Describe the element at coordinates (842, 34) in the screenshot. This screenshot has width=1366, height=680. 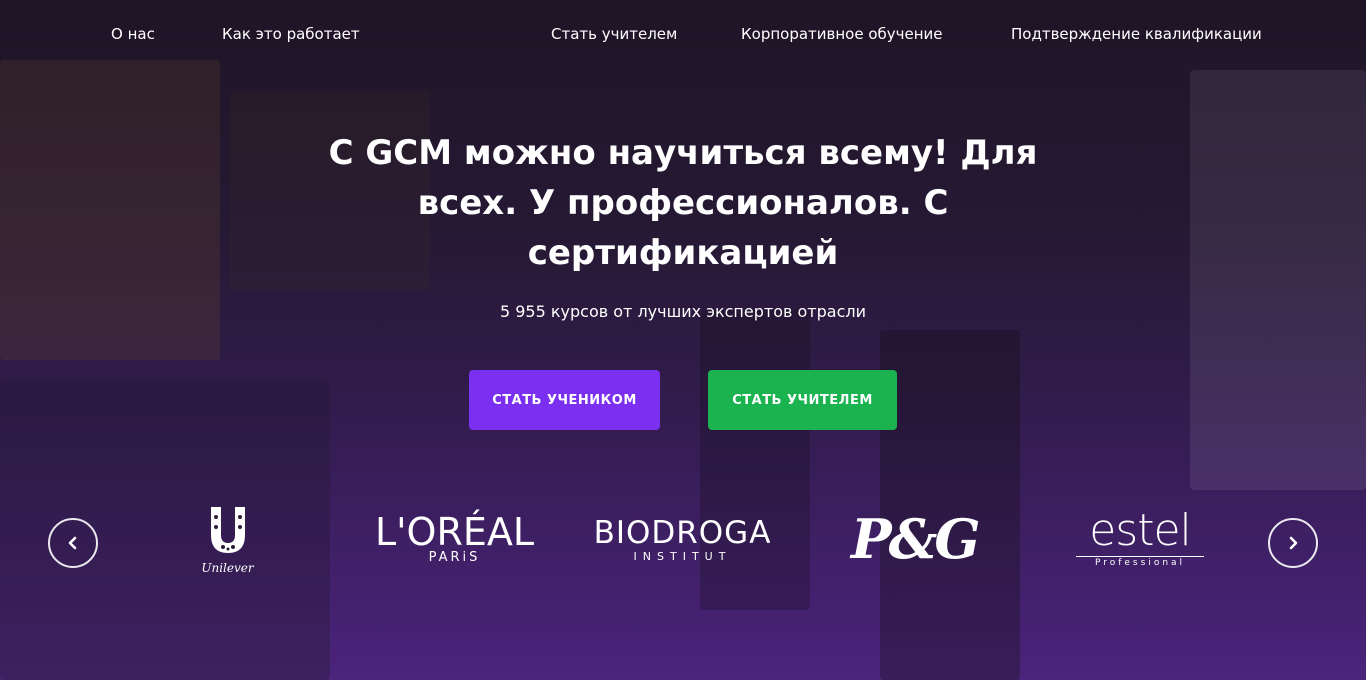
I see `nav-link-corporate: Корпоративное обучение` at that location.